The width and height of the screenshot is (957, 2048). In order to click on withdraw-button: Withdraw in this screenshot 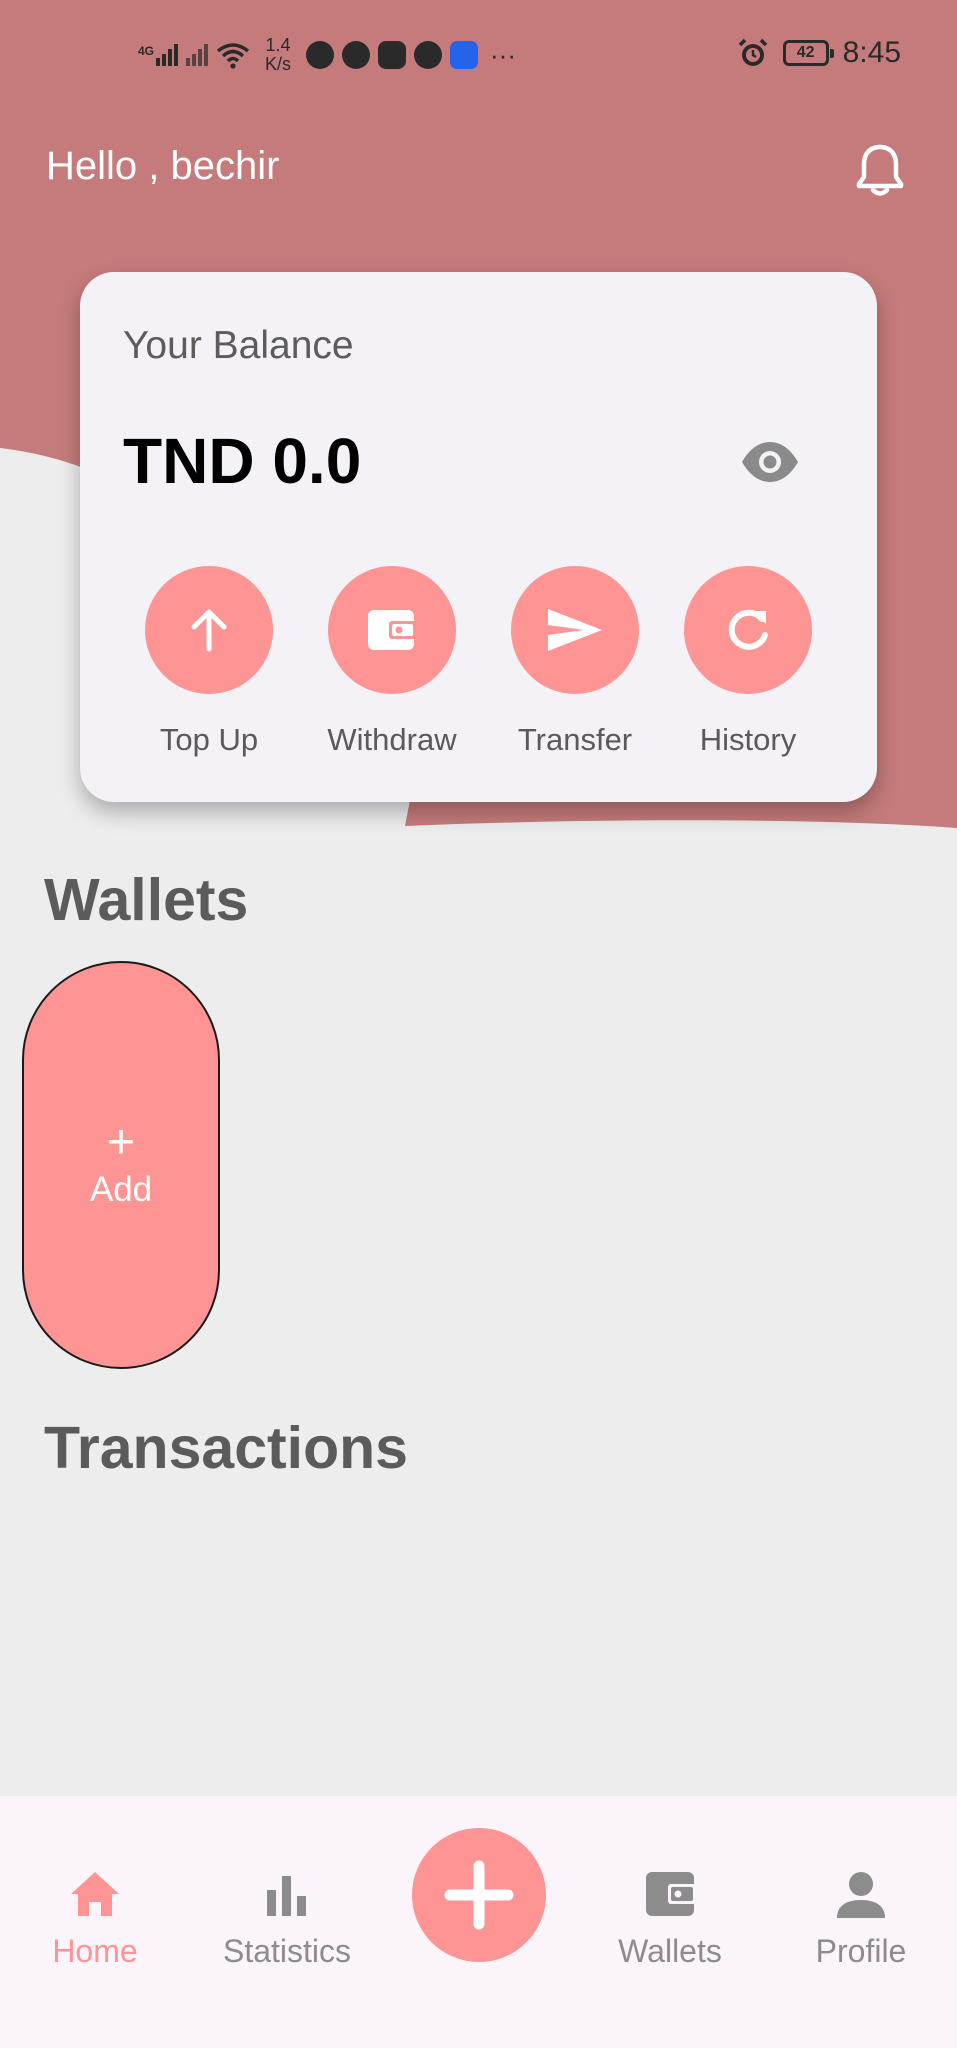, I will do `click(392, 671)`.